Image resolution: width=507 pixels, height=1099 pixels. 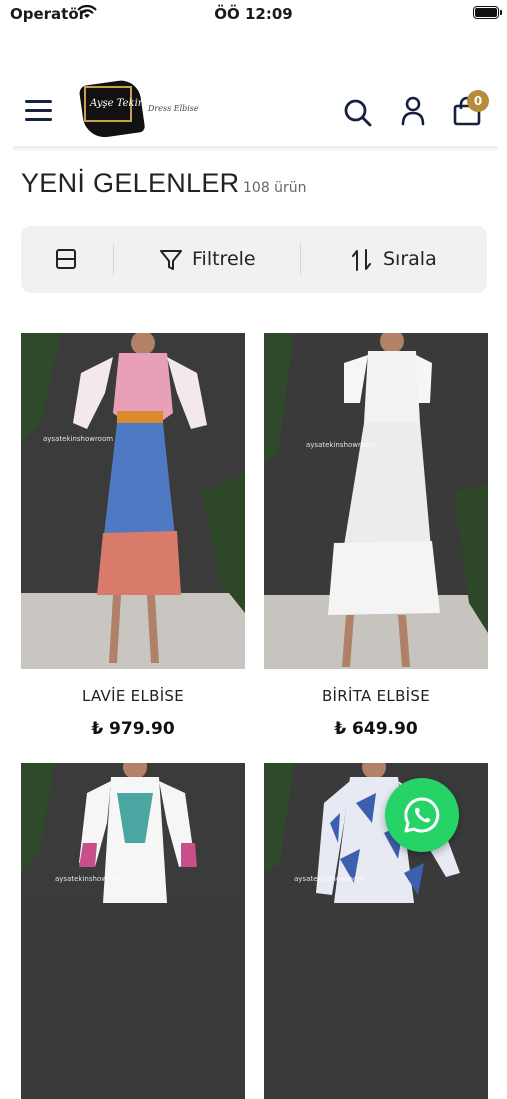 I want to click on sort-label: Sırala, so click(x=410, y=259).